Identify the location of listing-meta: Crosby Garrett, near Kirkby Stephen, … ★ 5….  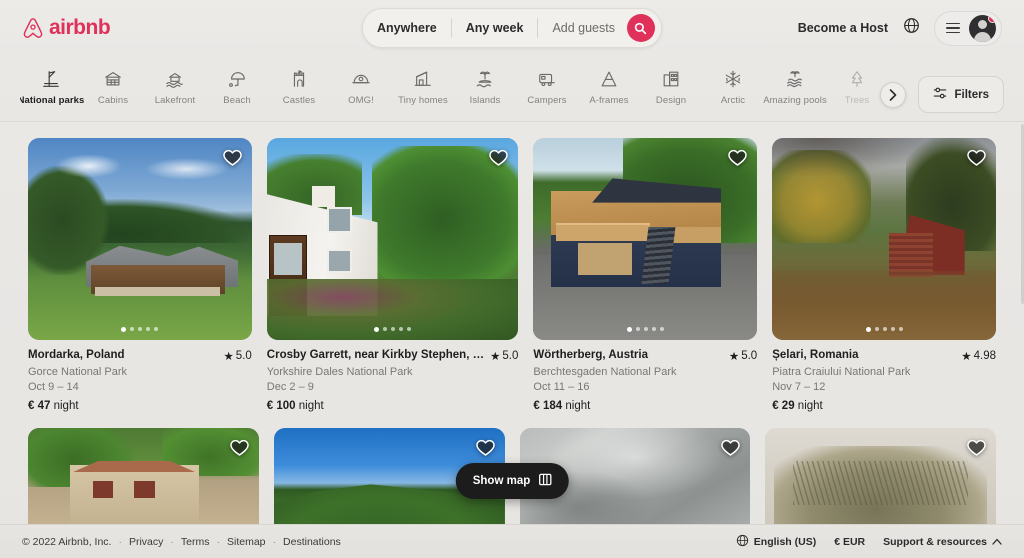
(393, 376).